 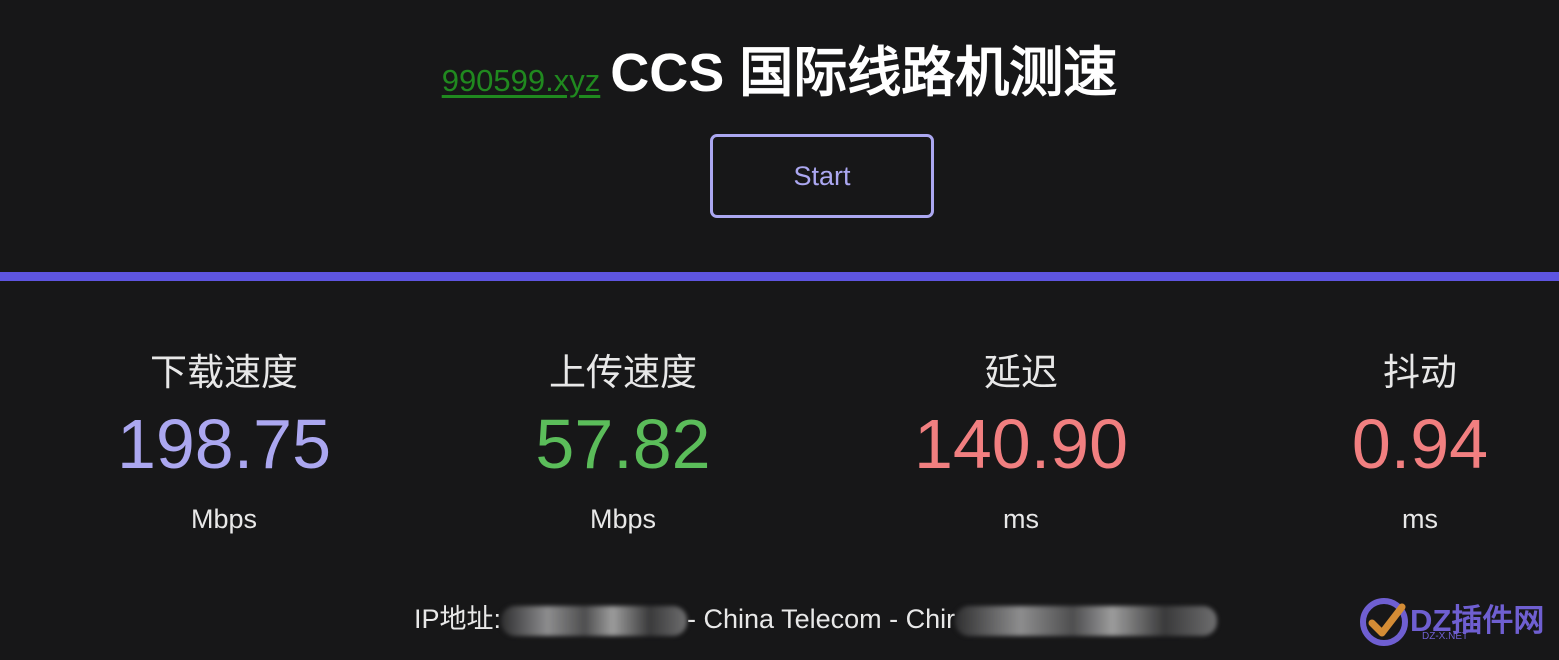 What do you see at coordinates (1086, 620) in the screenshot?
I see `redacted-location` at bounding box center [1086, 620].